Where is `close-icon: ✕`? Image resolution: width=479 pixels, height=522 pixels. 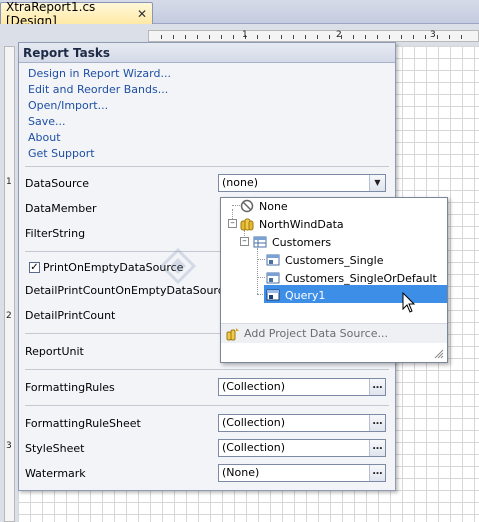 close-icon: ✕ is located at coordinates (142, 14).